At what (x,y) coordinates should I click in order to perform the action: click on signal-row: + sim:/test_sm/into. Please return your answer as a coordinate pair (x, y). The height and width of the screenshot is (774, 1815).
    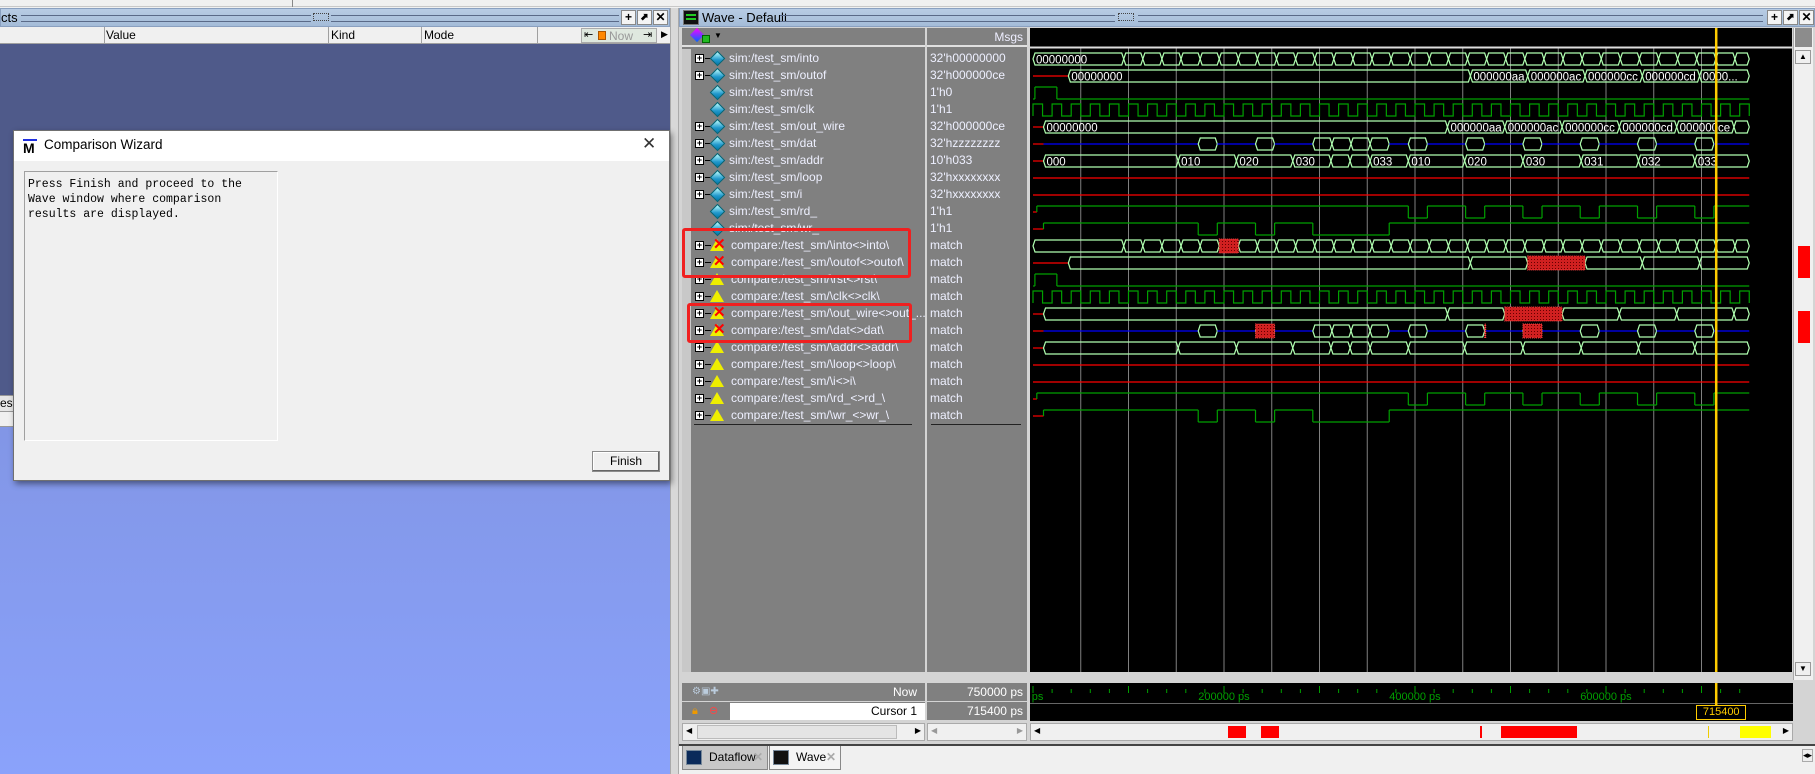
    Looking at the image, I should click on (803, 58).